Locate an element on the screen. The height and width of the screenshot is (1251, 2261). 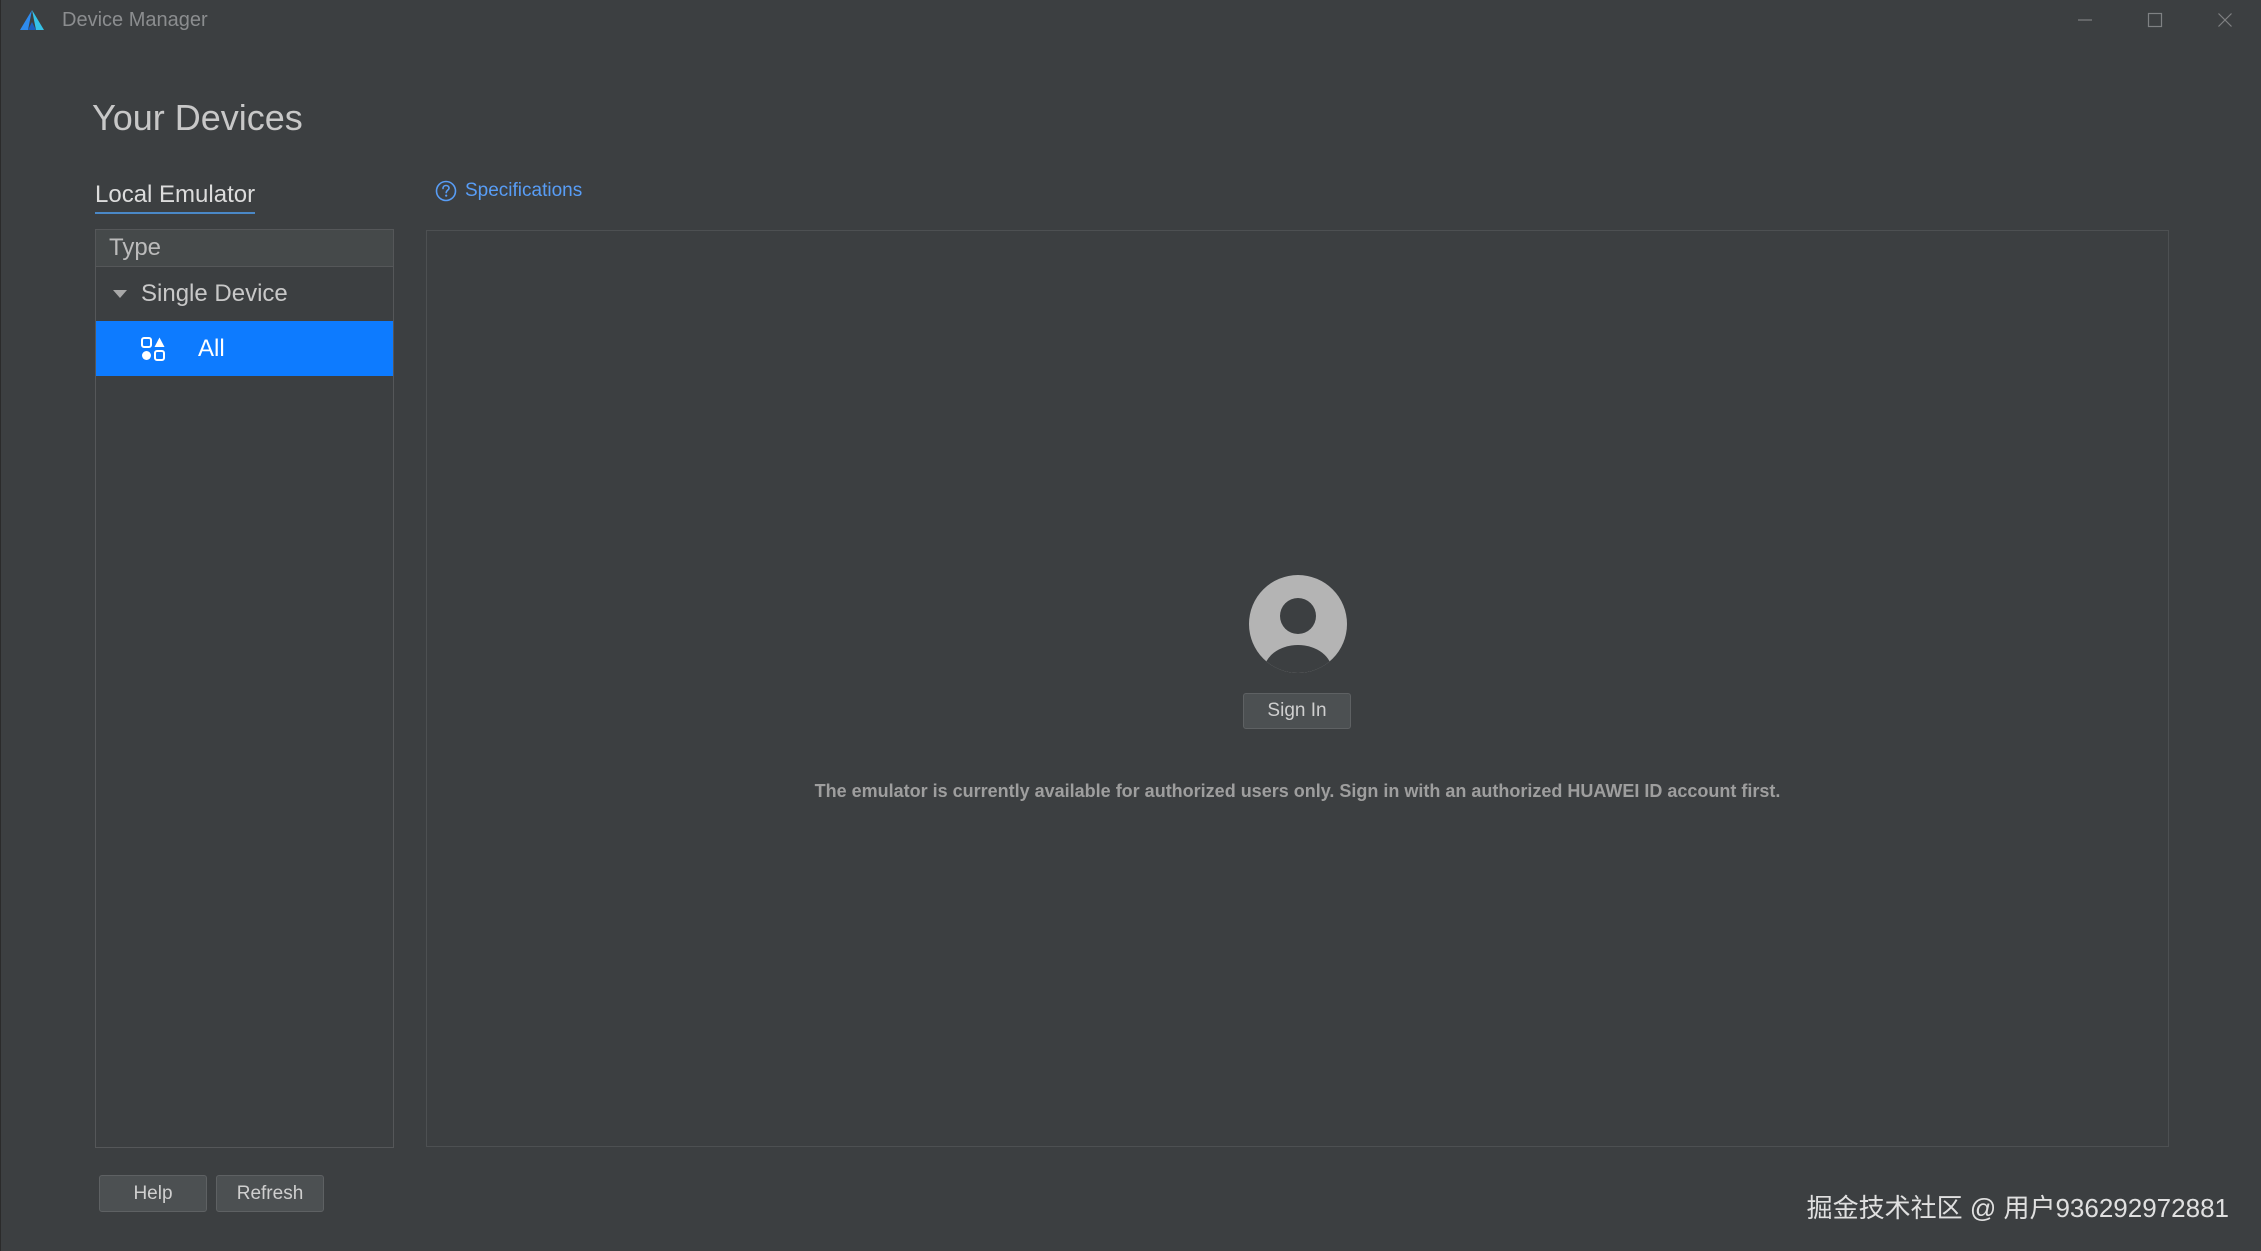
caret-down-icon is located at coordinates (120, 294).